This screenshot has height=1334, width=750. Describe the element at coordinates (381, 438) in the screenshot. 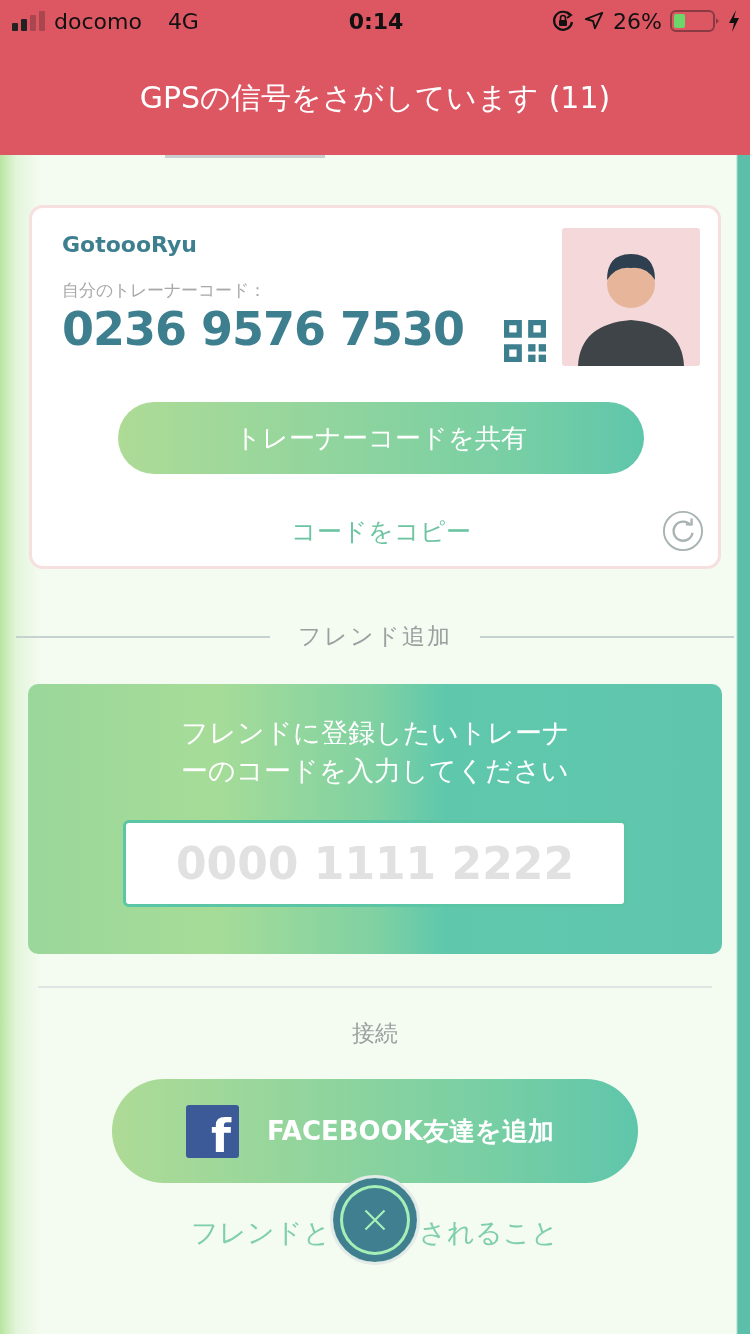

I see `share-code-button: トレーナーコードを共有` at that location.